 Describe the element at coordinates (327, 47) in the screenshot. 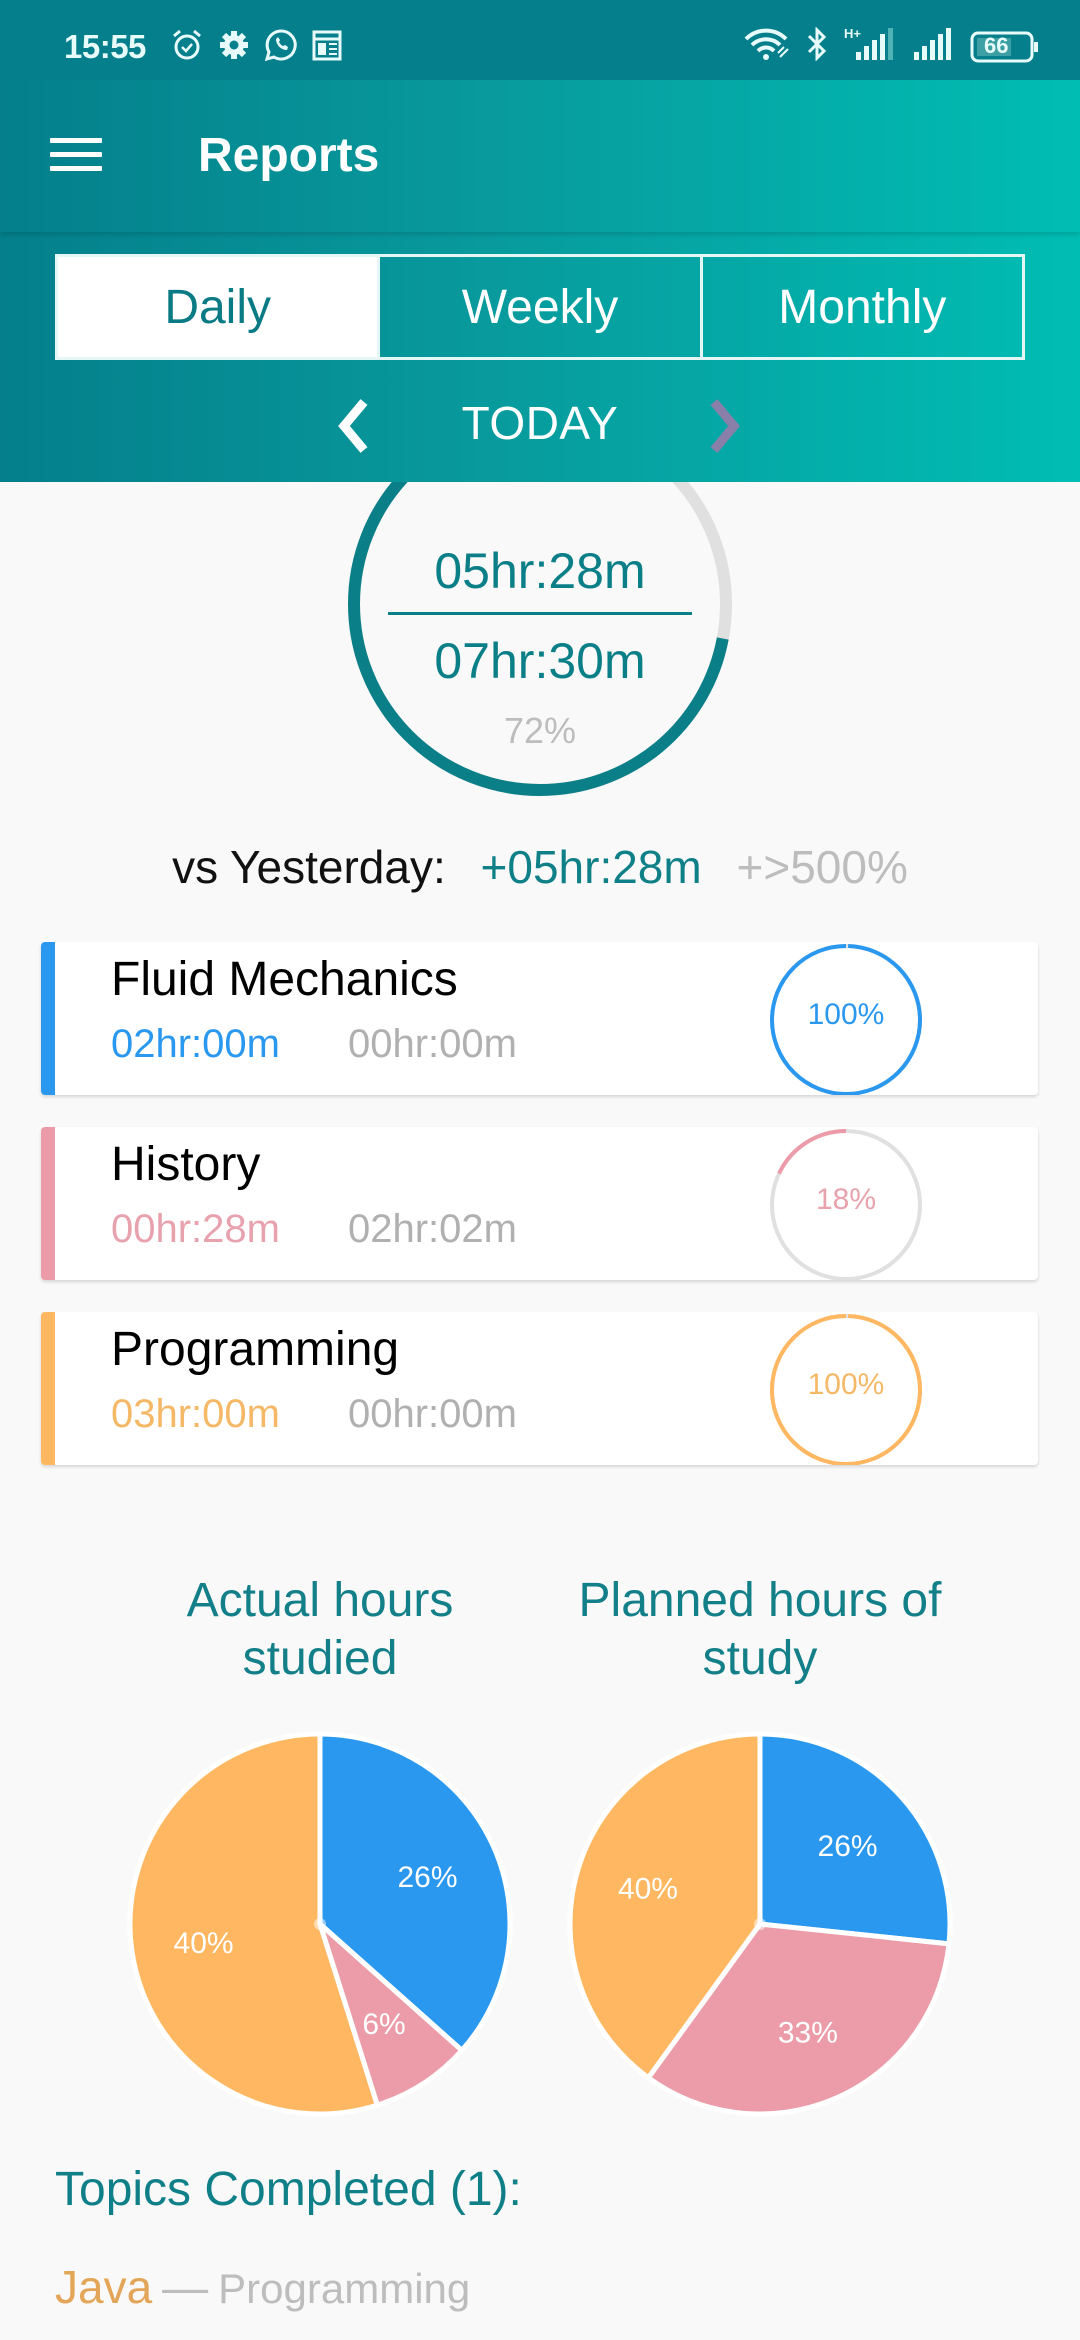

I see `calendar-icon` at that location.